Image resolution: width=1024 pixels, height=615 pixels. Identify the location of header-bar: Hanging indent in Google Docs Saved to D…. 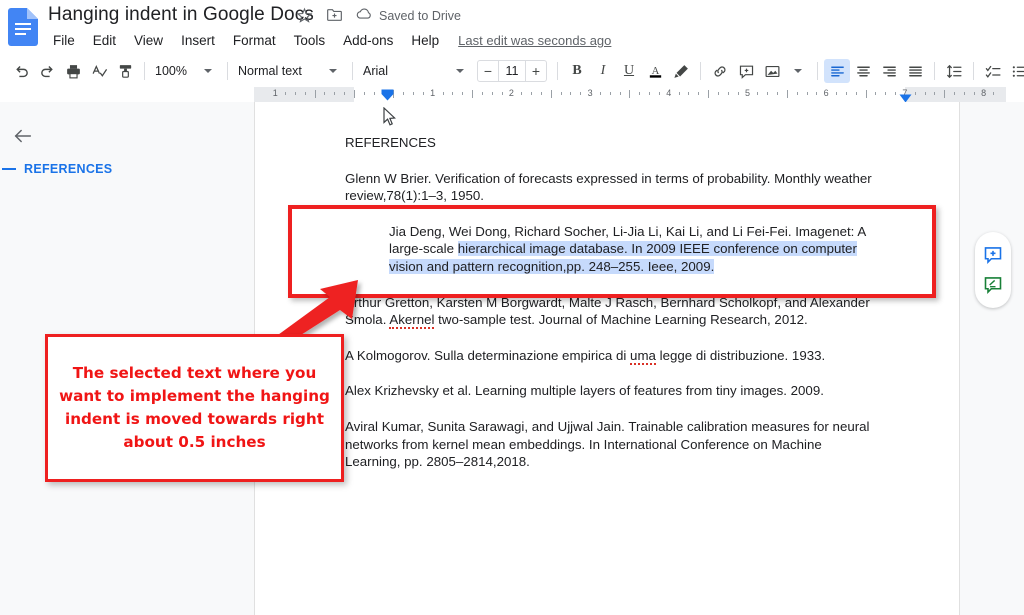
(512, 27).